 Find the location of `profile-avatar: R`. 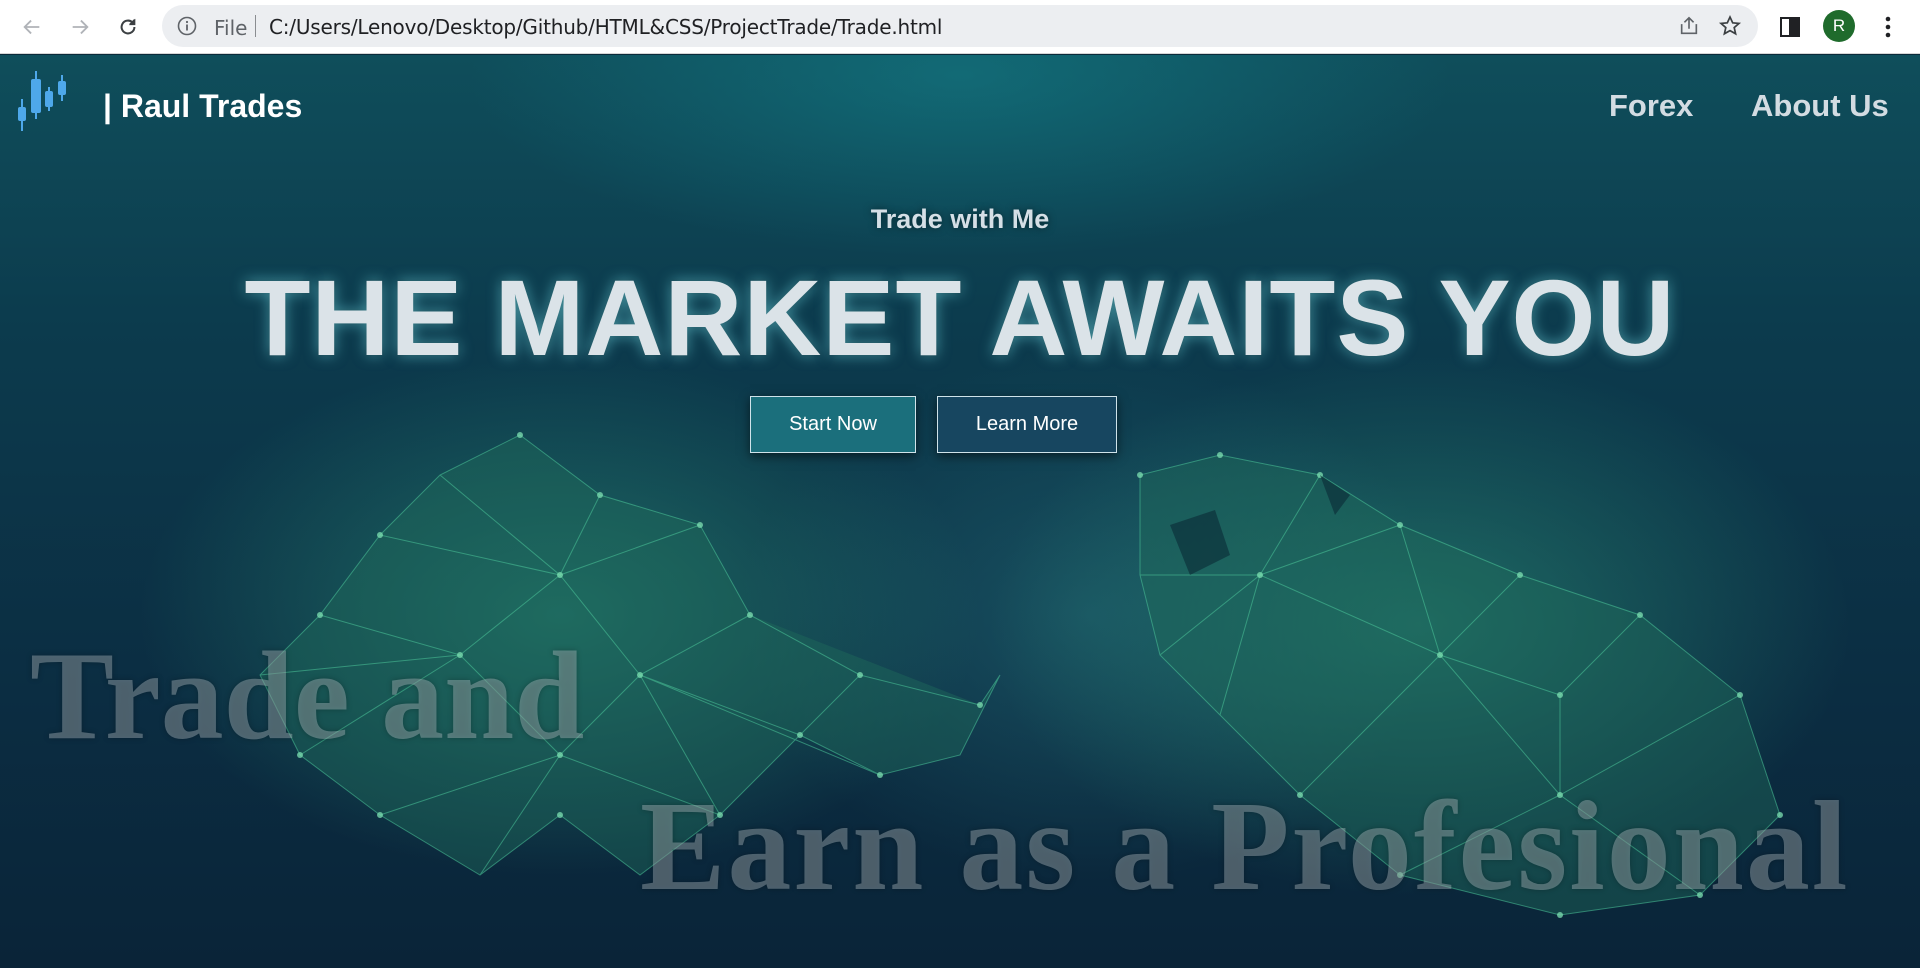

profile-avatar: R is located at coordinates (1839, 26).